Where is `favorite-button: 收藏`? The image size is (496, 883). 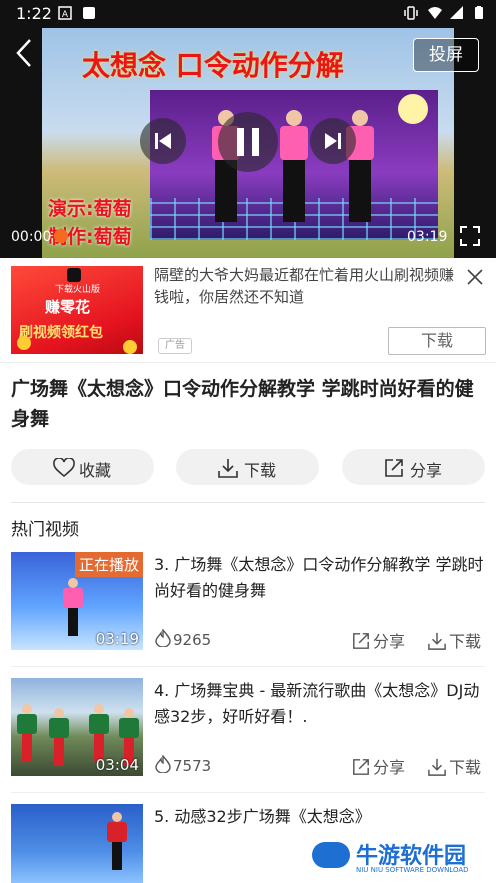 favorite-button: 收藏 is located at coordinates (82, 467).